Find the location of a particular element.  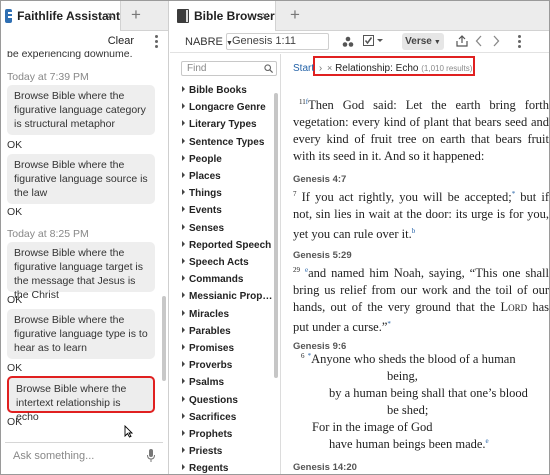

facet-item: Reported Speech is located at coordinates (226, 245).